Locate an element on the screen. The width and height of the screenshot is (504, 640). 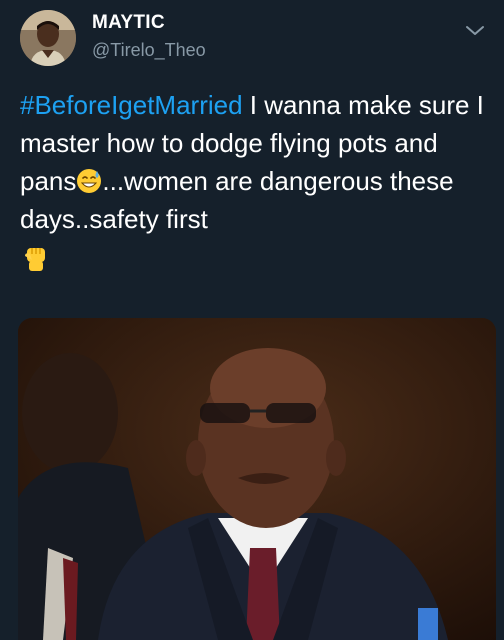
author-avatar is located at coordinates (48, 38).